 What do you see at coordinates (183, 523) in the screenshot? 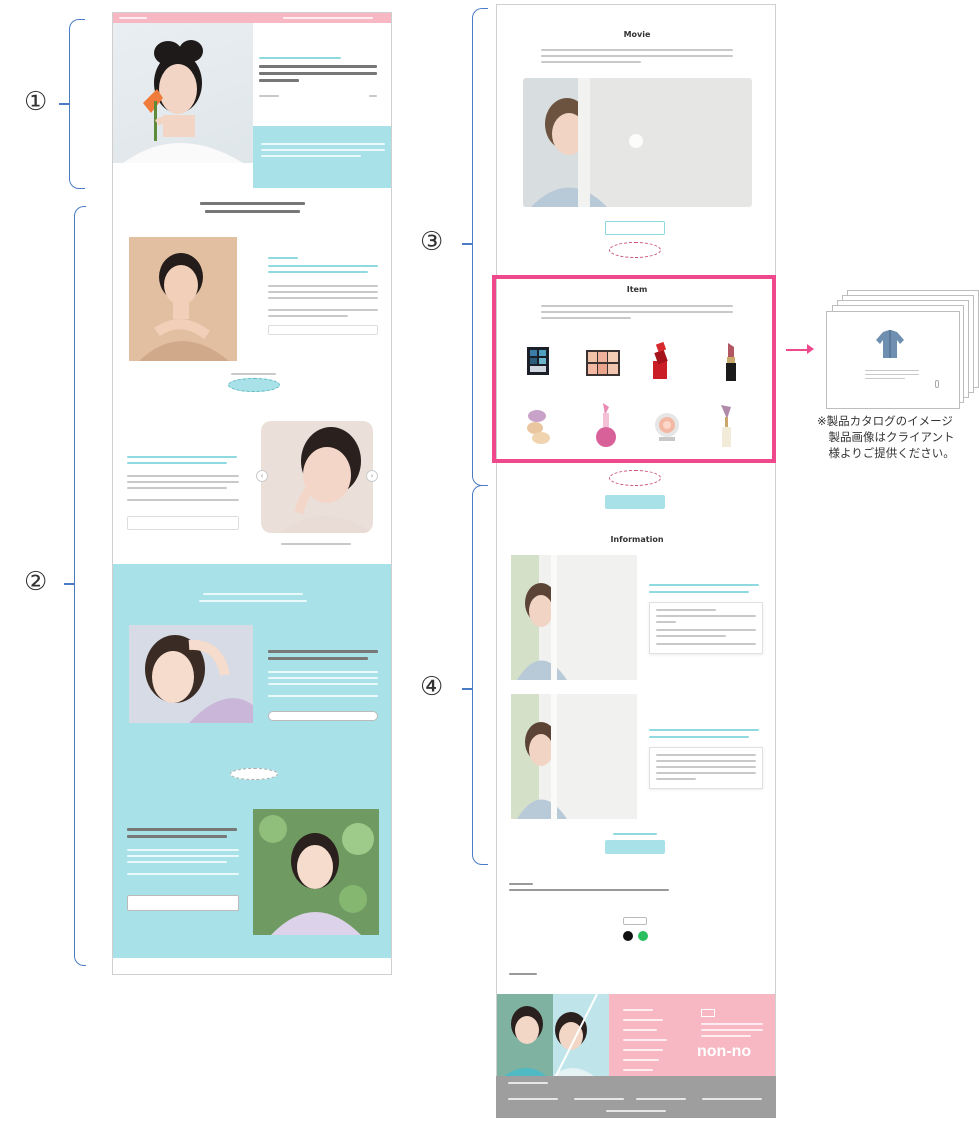
I see `s2-link-box2` at bounding box center [183, 523].